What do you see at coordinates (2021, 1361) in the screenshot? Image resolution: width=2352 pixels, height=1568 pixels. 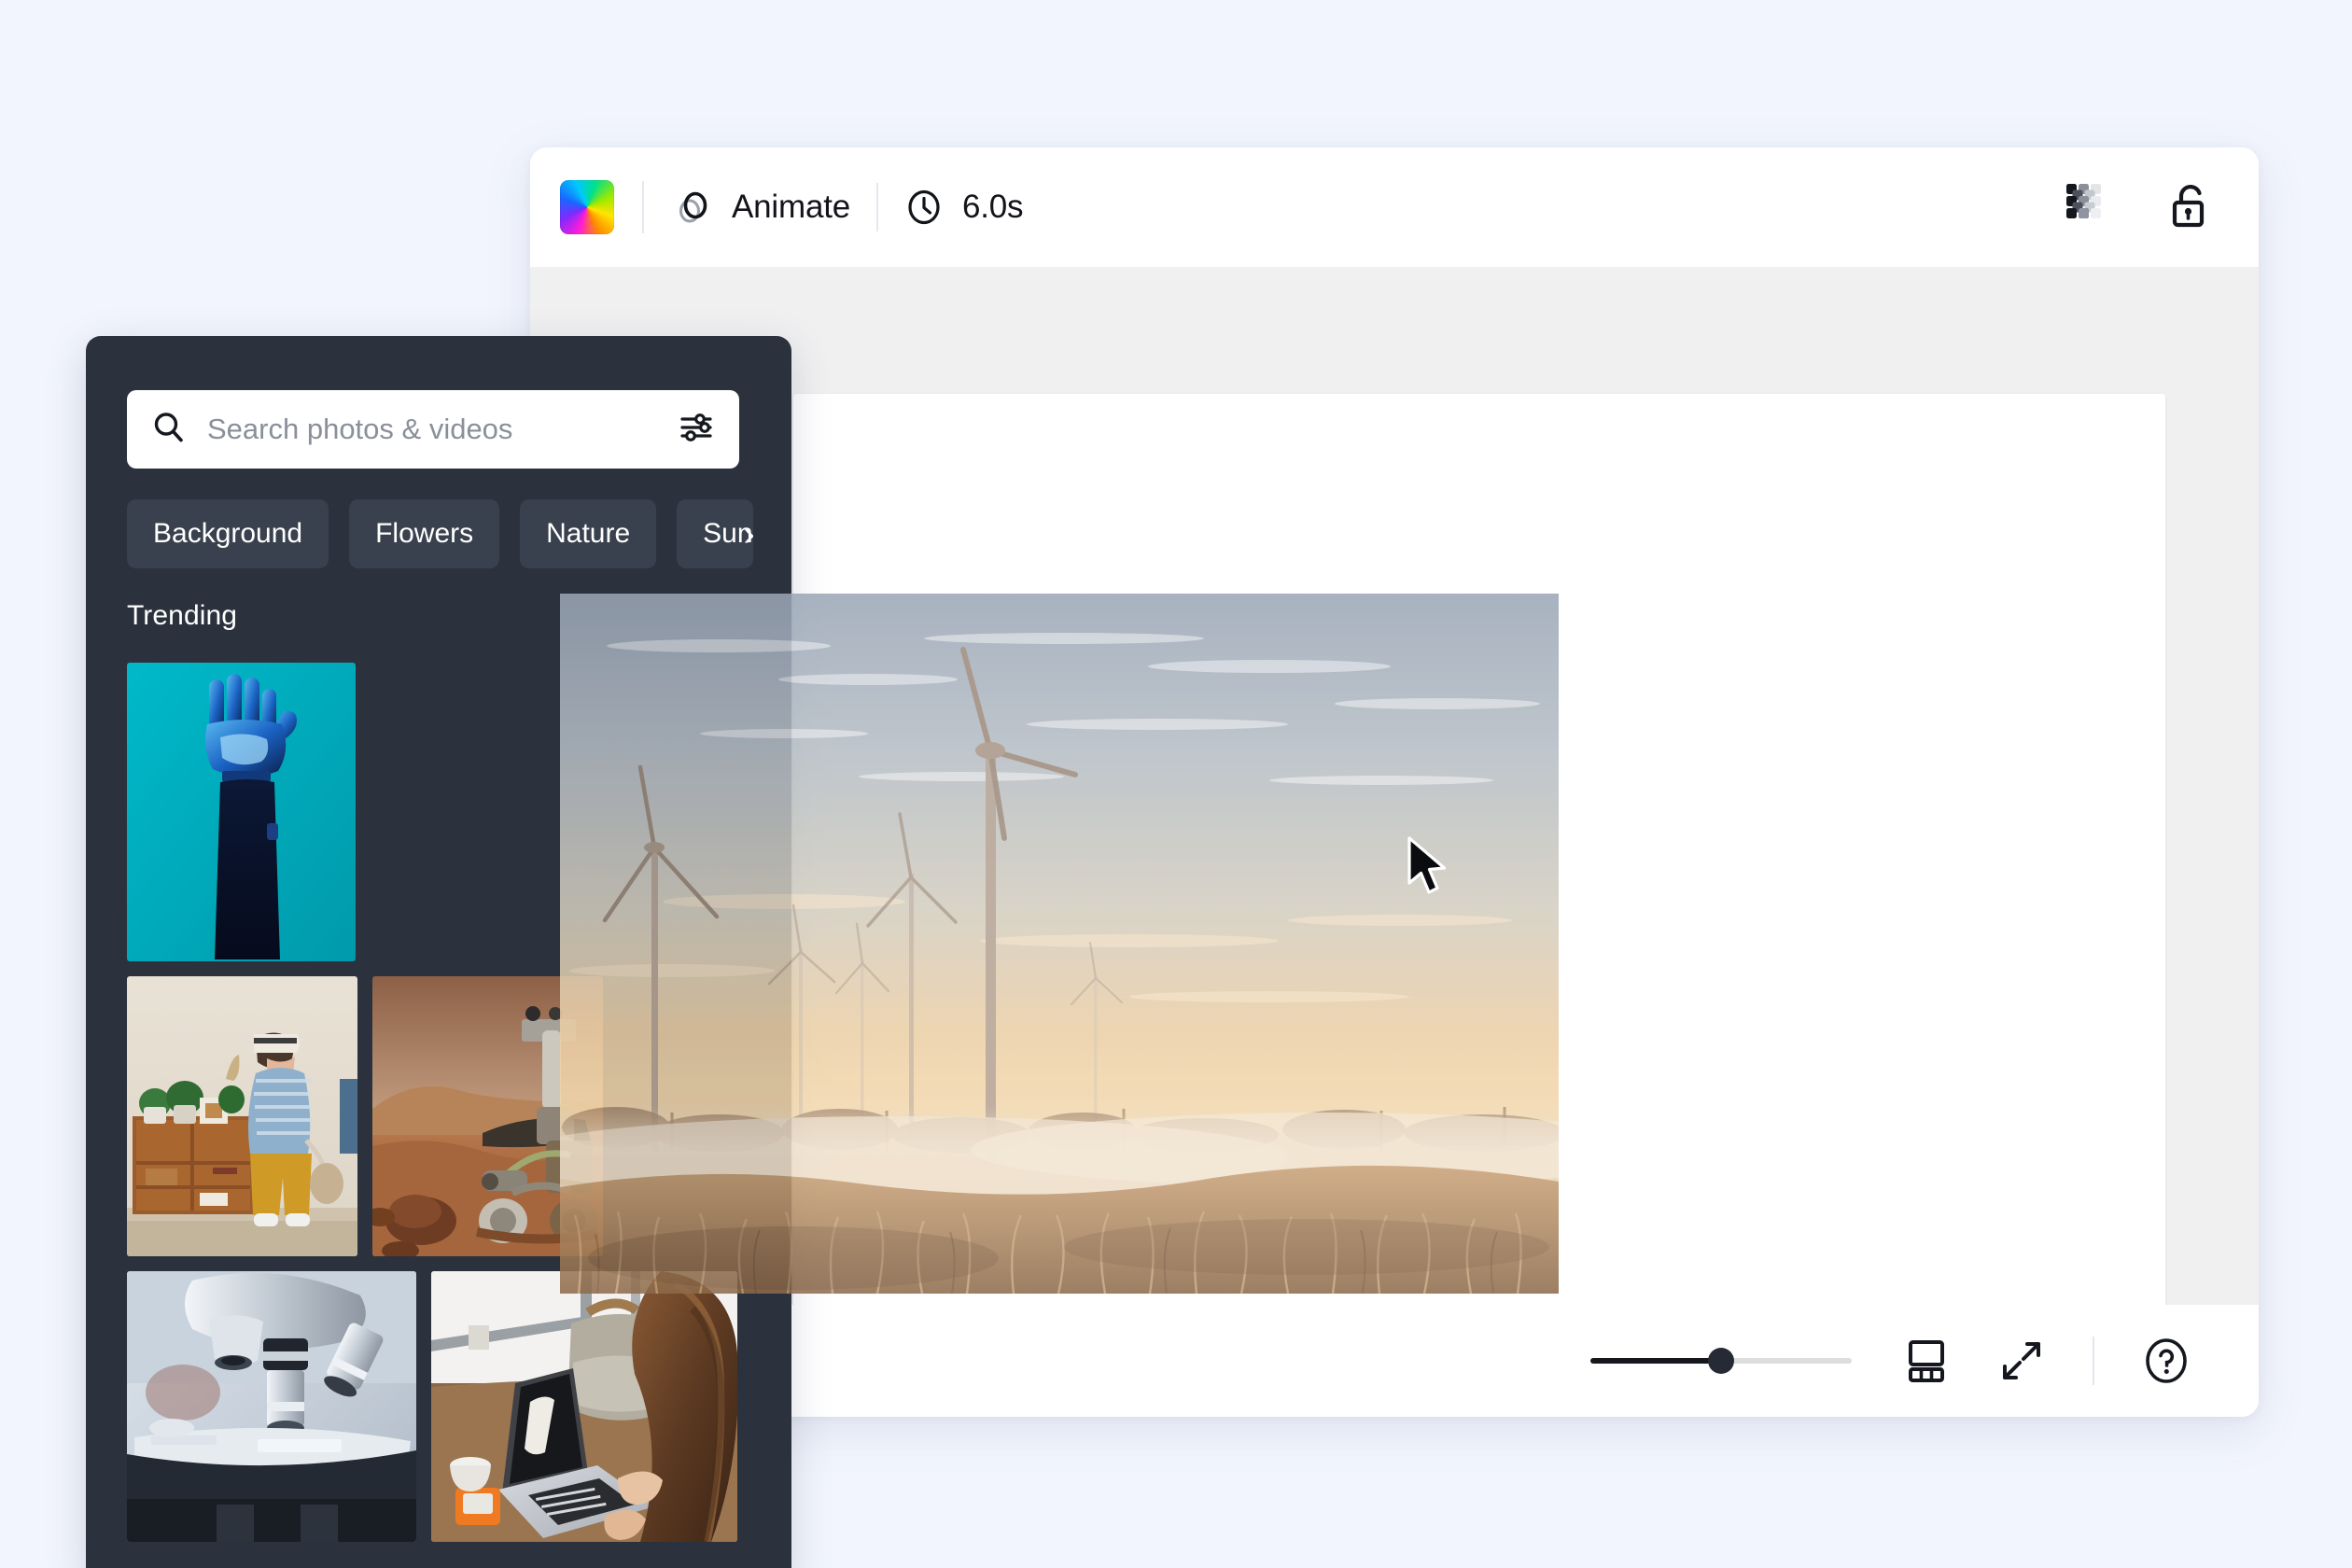 I see `expand-arrows-icon` at bounding box center [2021, 1361].